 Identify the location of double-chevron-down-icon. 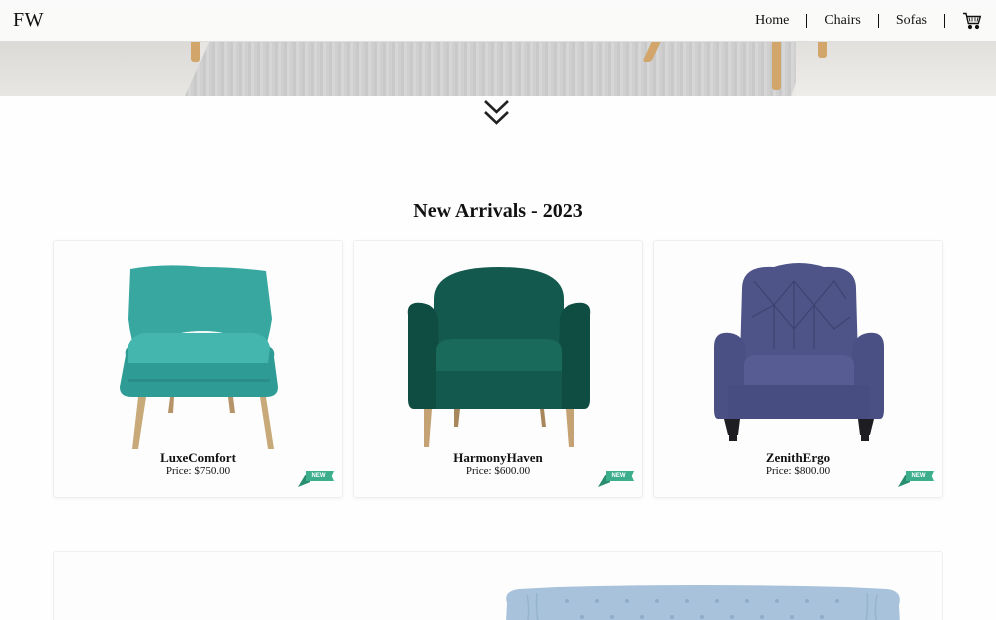
(496, 113).